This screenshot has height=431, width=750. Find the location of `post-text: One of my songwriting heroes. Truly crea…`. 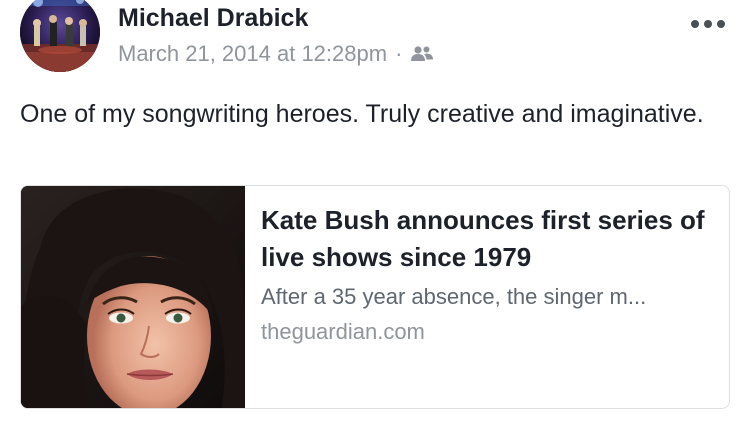

post-text: One of my songwriting heroes. Truly crea… is located at coordinates (362, 114).